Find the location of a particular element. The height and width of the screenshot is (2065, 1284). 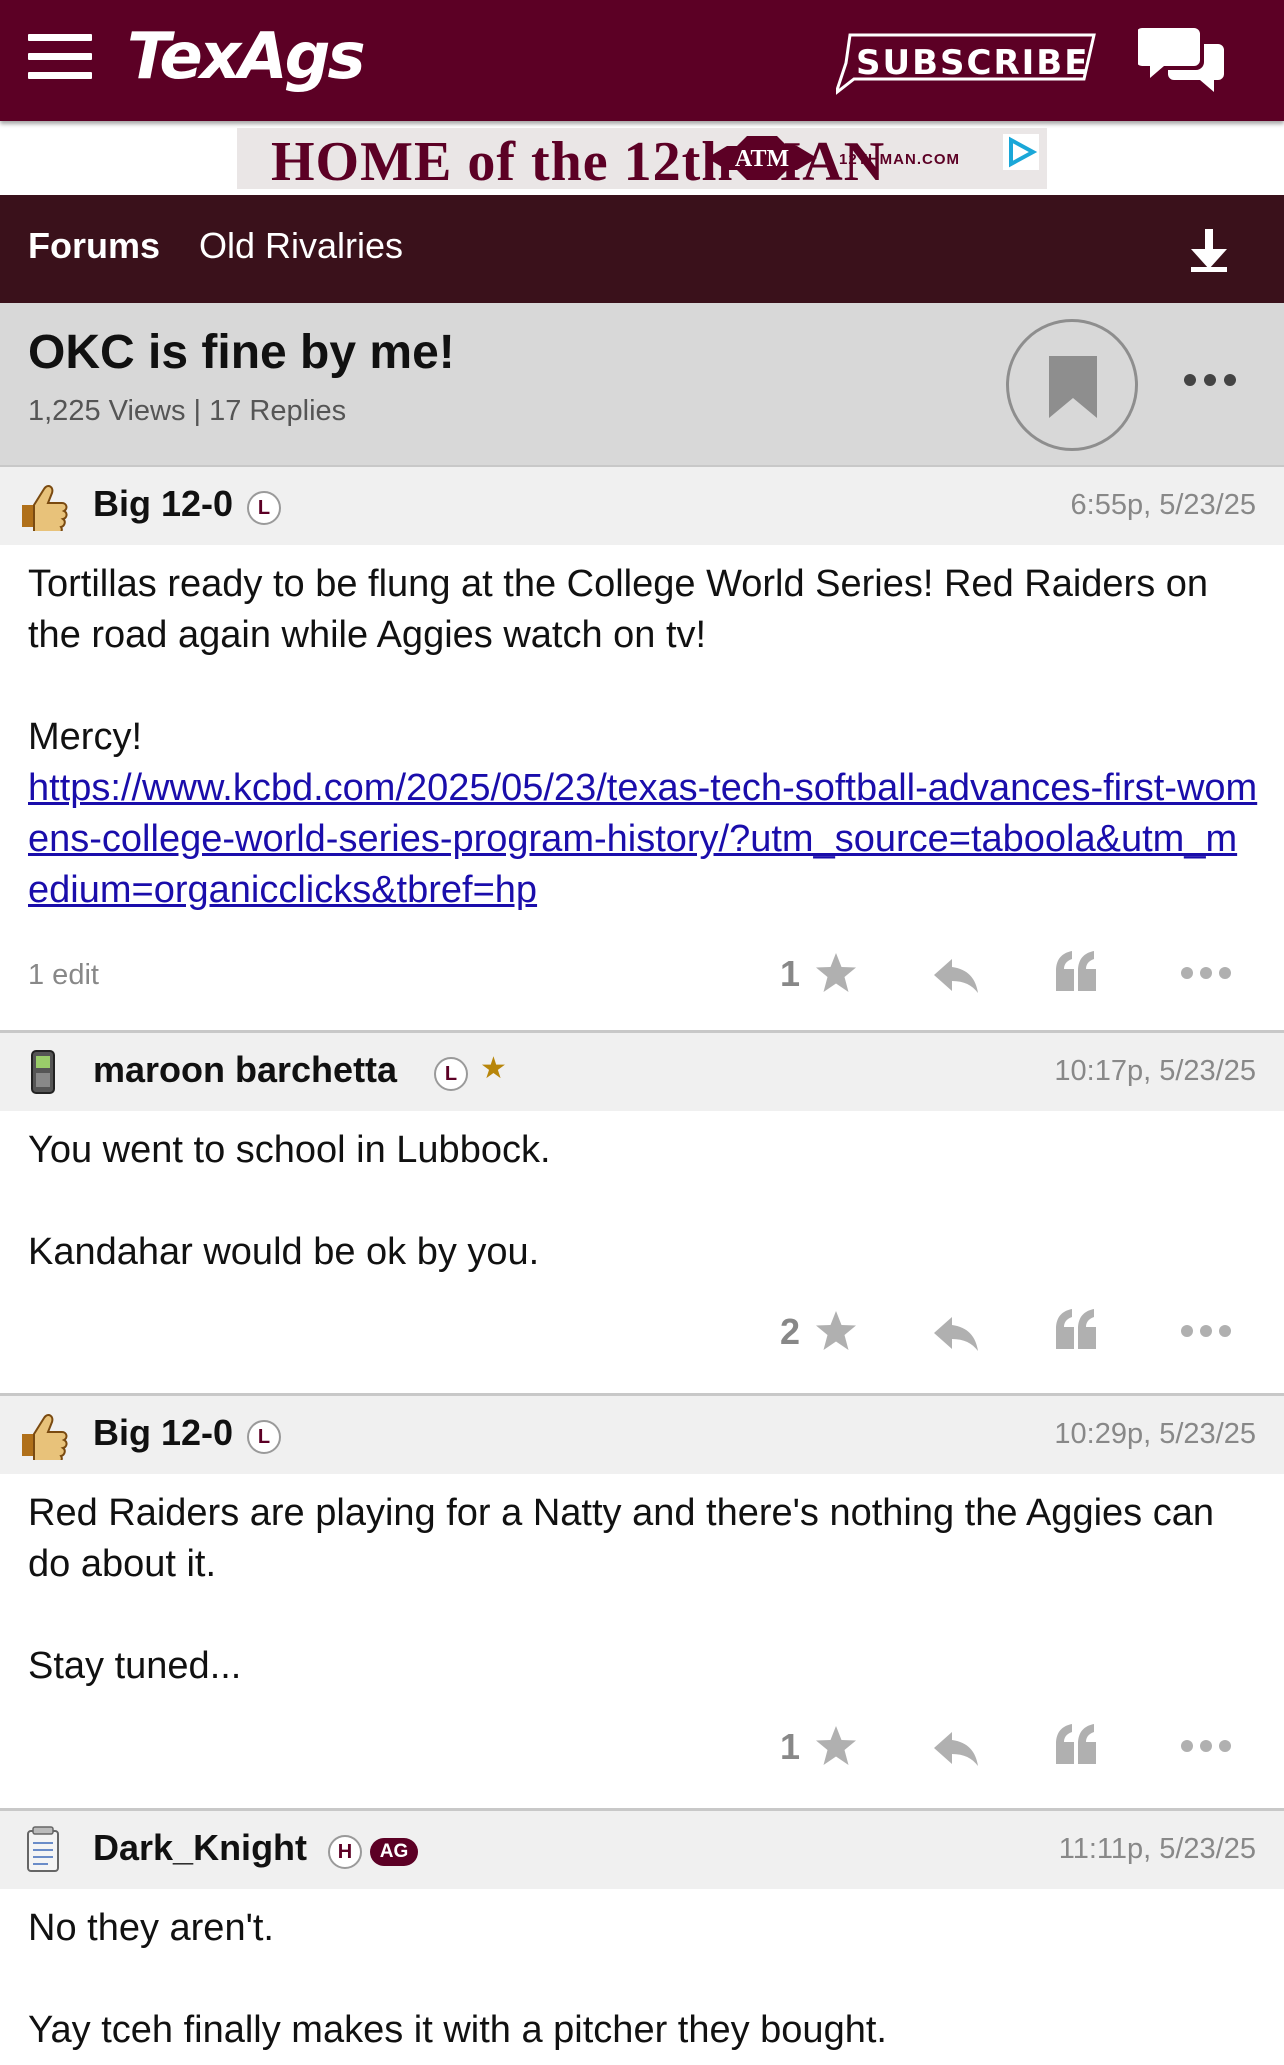

post-author: maroon barchetta is located at coordinates (245, 1070).